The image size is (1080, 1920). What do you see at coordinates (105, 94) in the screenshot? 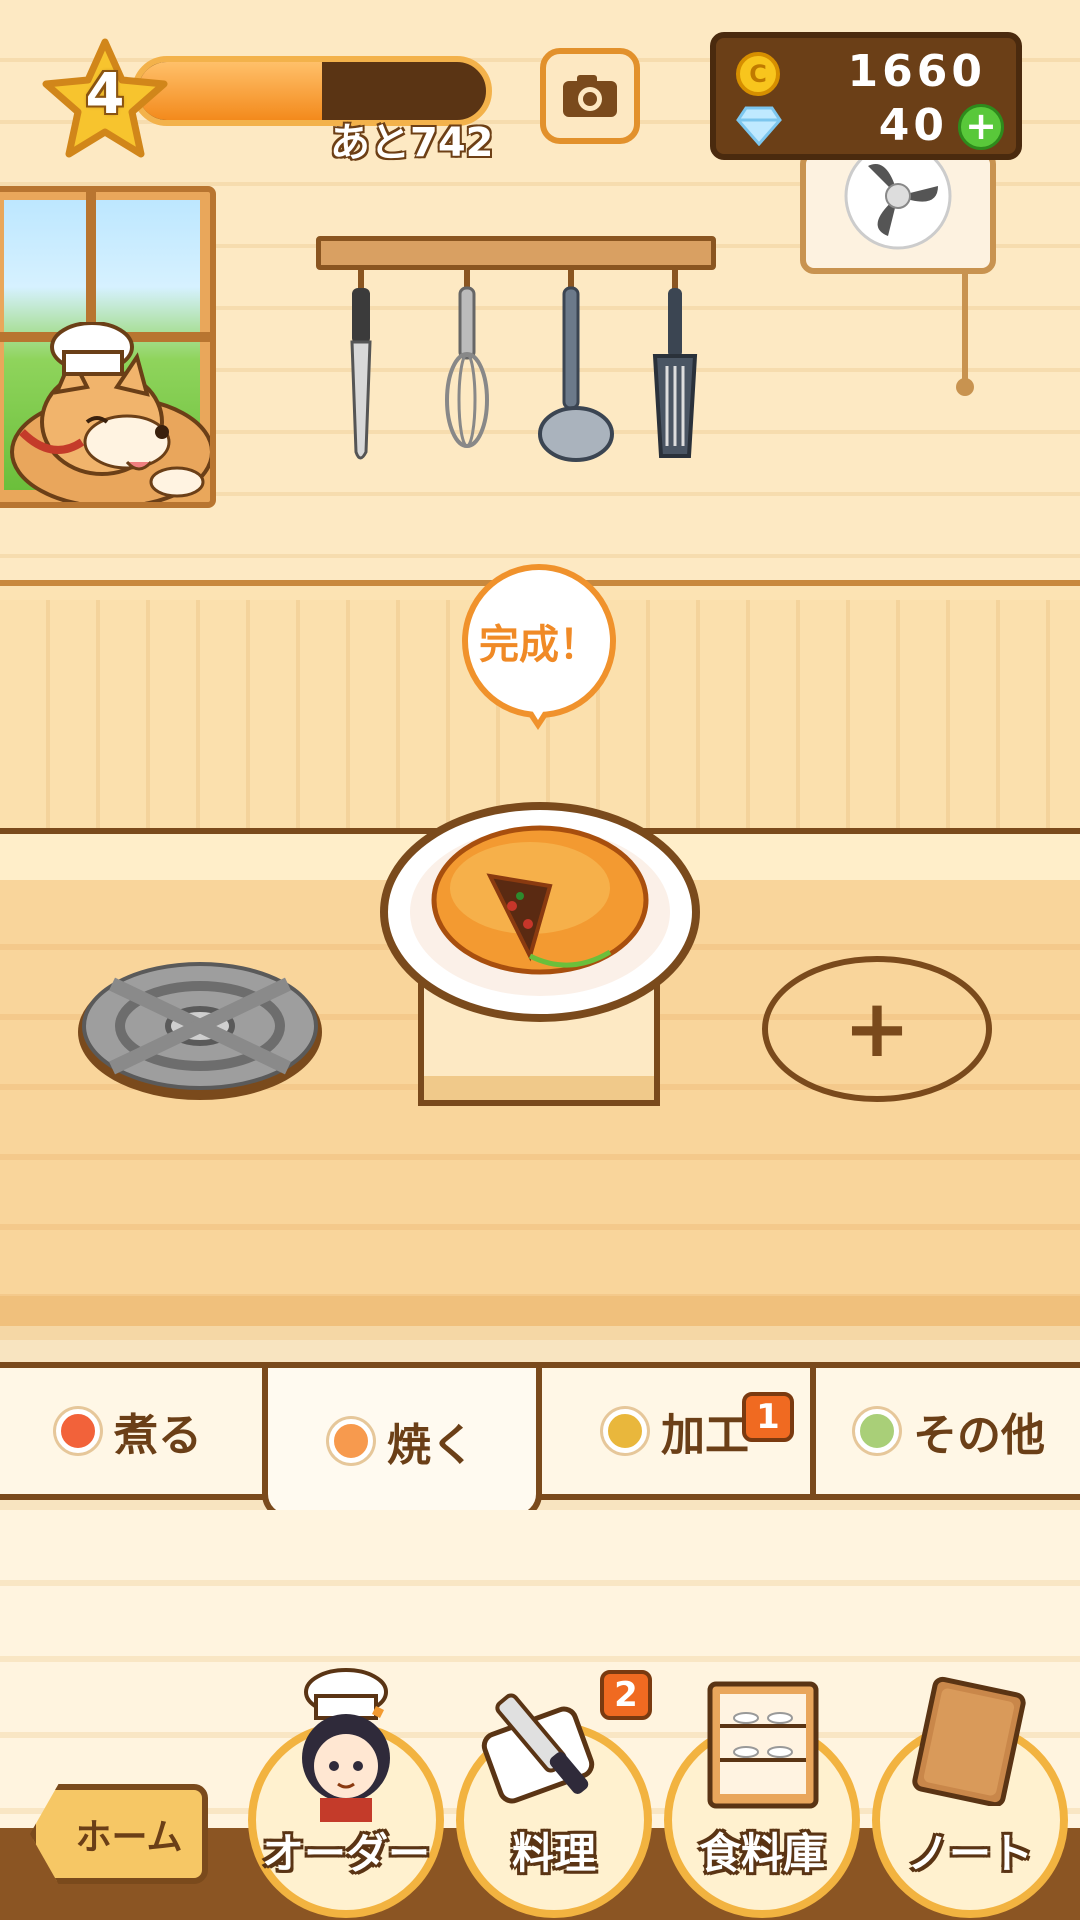
I see `level-number: 4` at bounding box center [105, 94].